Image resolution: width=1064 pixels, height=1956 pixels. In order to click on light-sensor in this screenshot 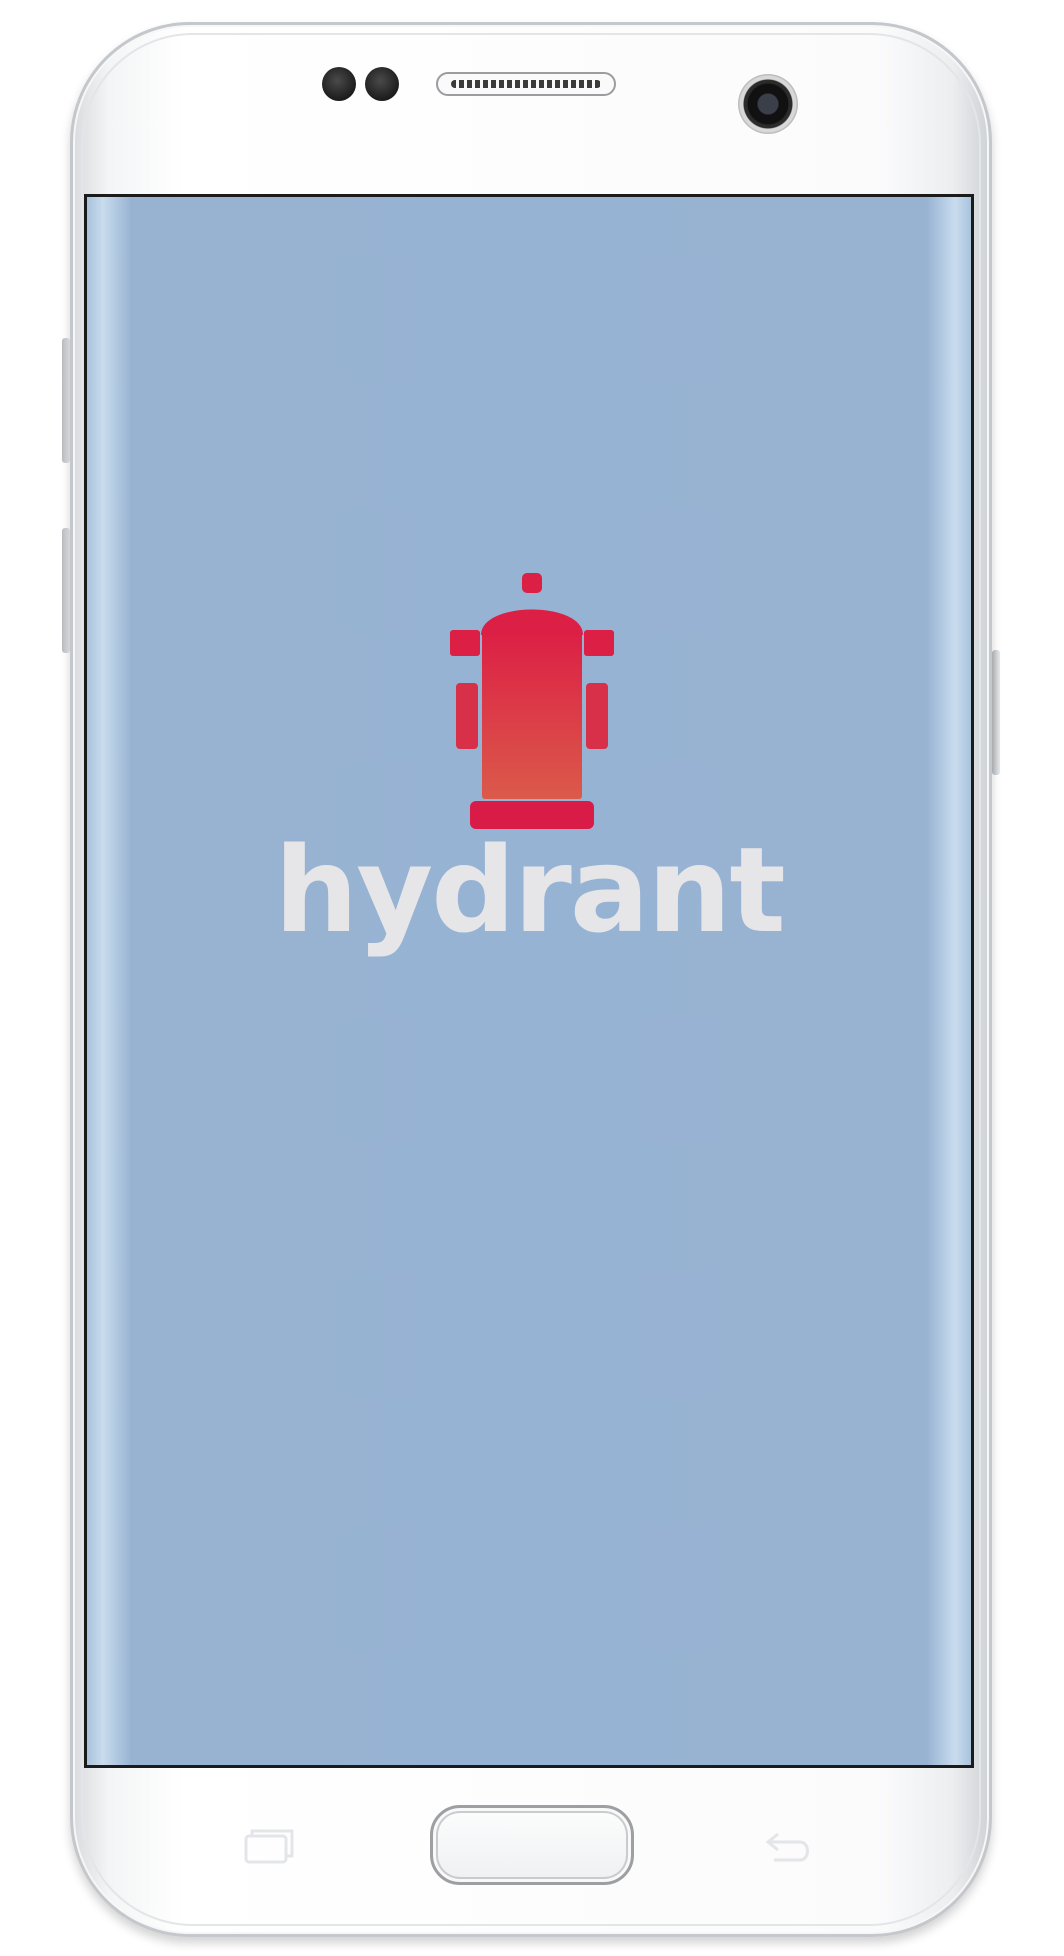, I will do `click(382, 84)`.